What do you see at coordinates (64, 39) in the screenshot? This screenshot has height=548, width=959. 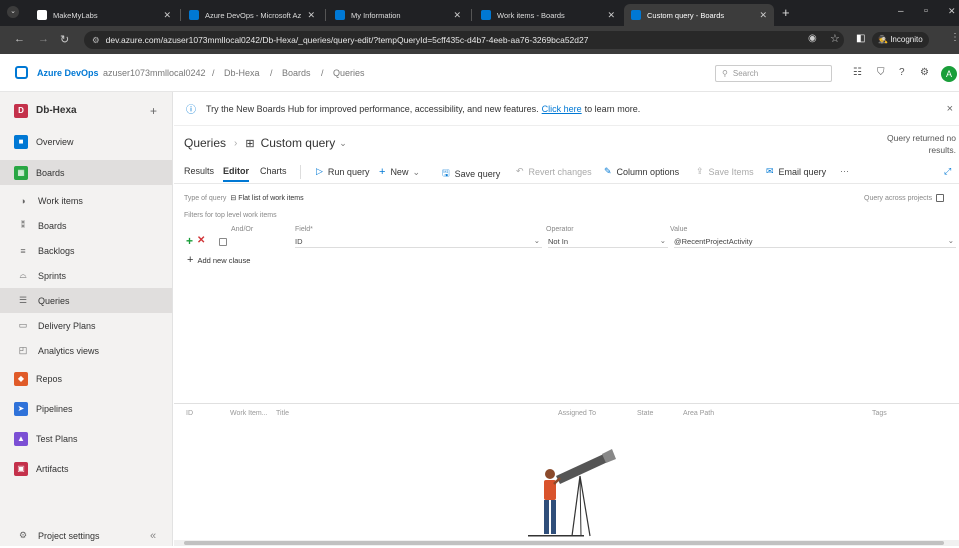 I see `reload-icon: ↻` at bounding box center [64, 39].